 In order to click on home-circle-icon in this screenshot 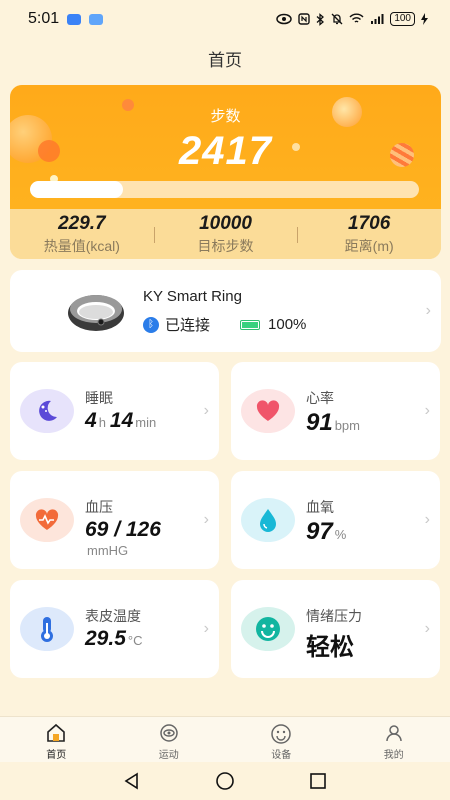, I will do `click(225, 781)`.